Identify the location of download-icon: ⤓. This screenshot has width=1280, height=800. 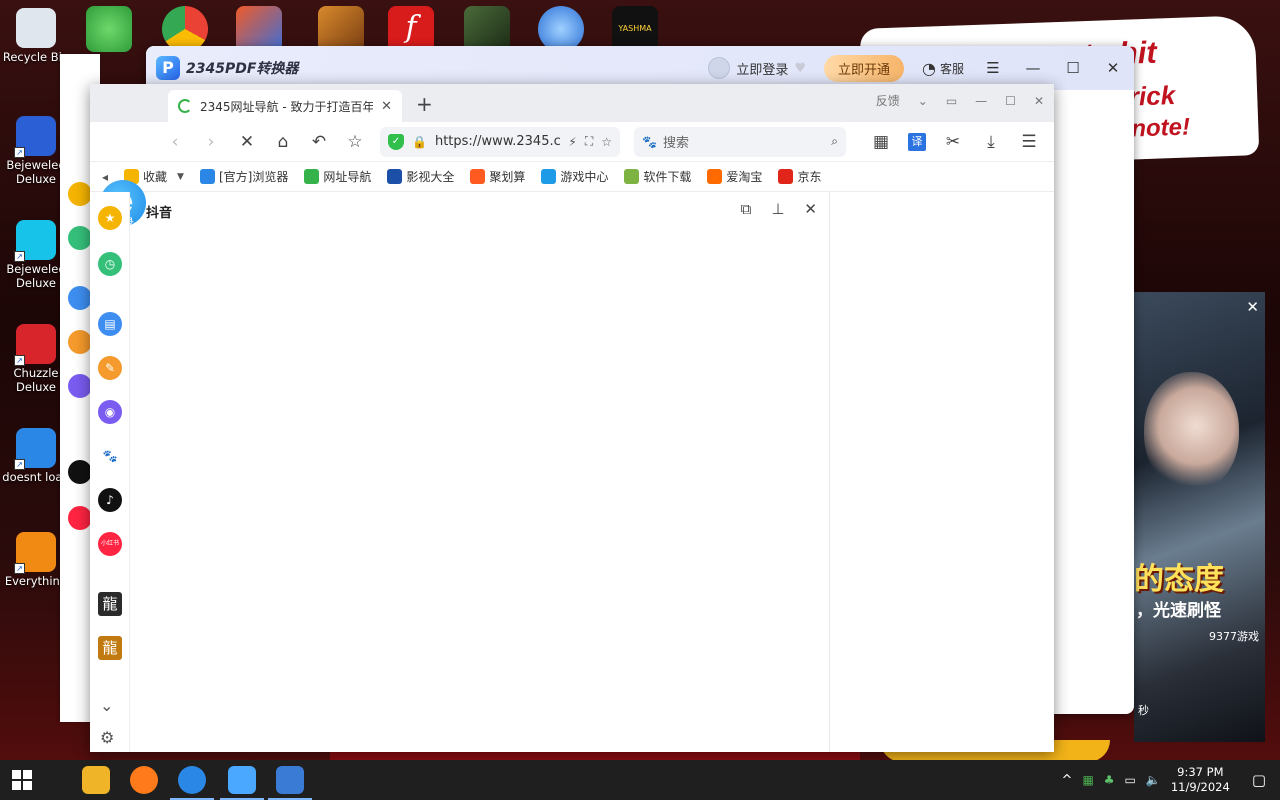
(991, 142).